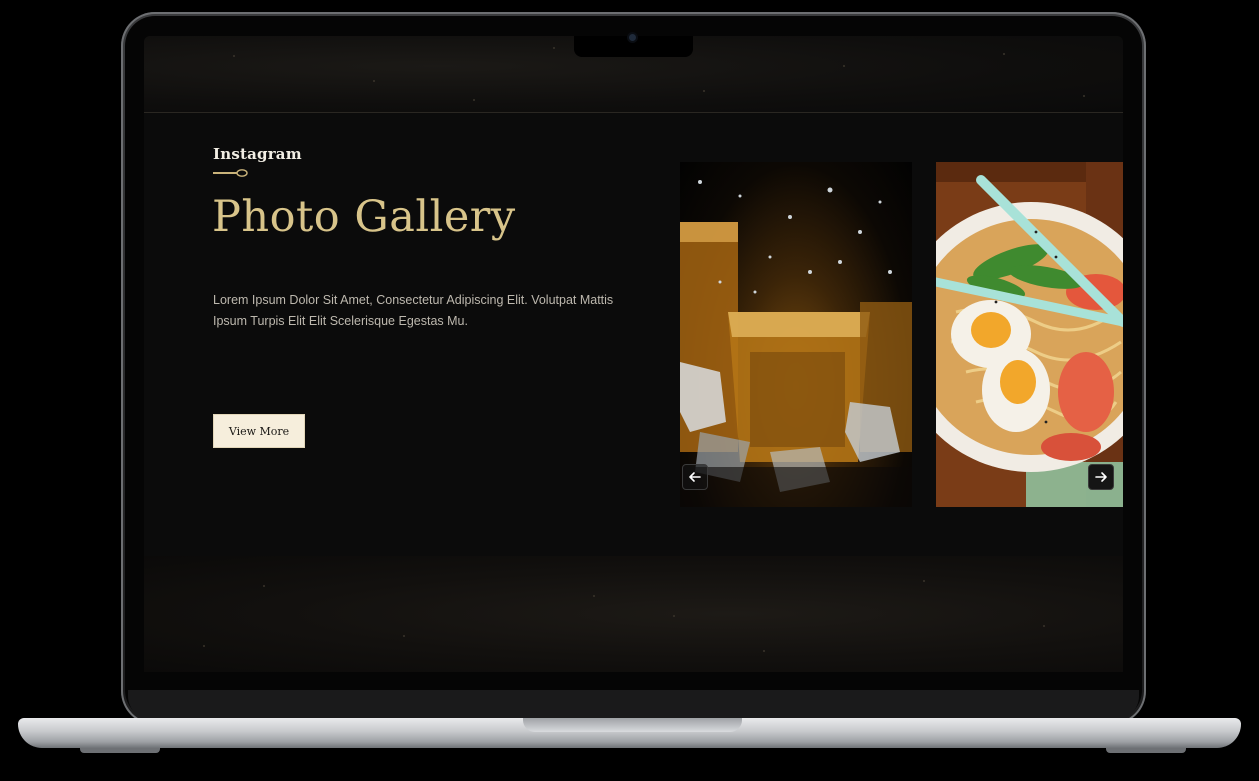  Describe the element at coordinates (230, 173) in the screenshot. I see `spoon-divider-icon` at that location.